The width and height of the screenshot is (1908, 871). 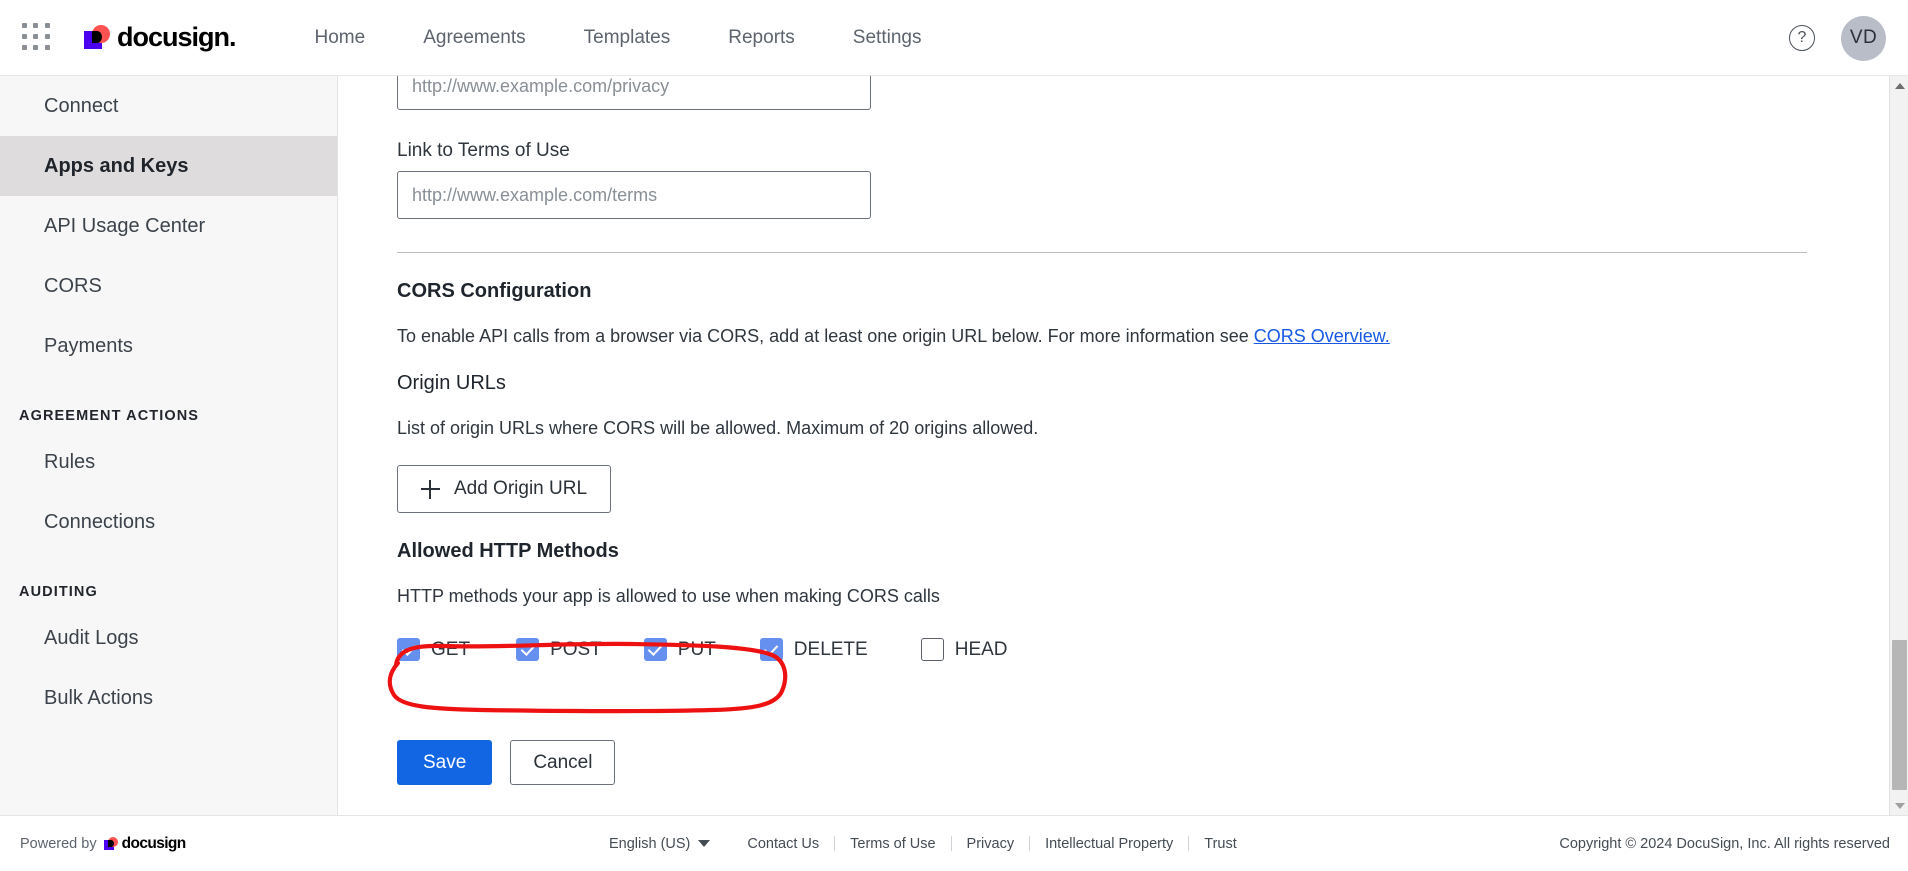 I want to click on save-button: Save, so click(x=445, y=762).